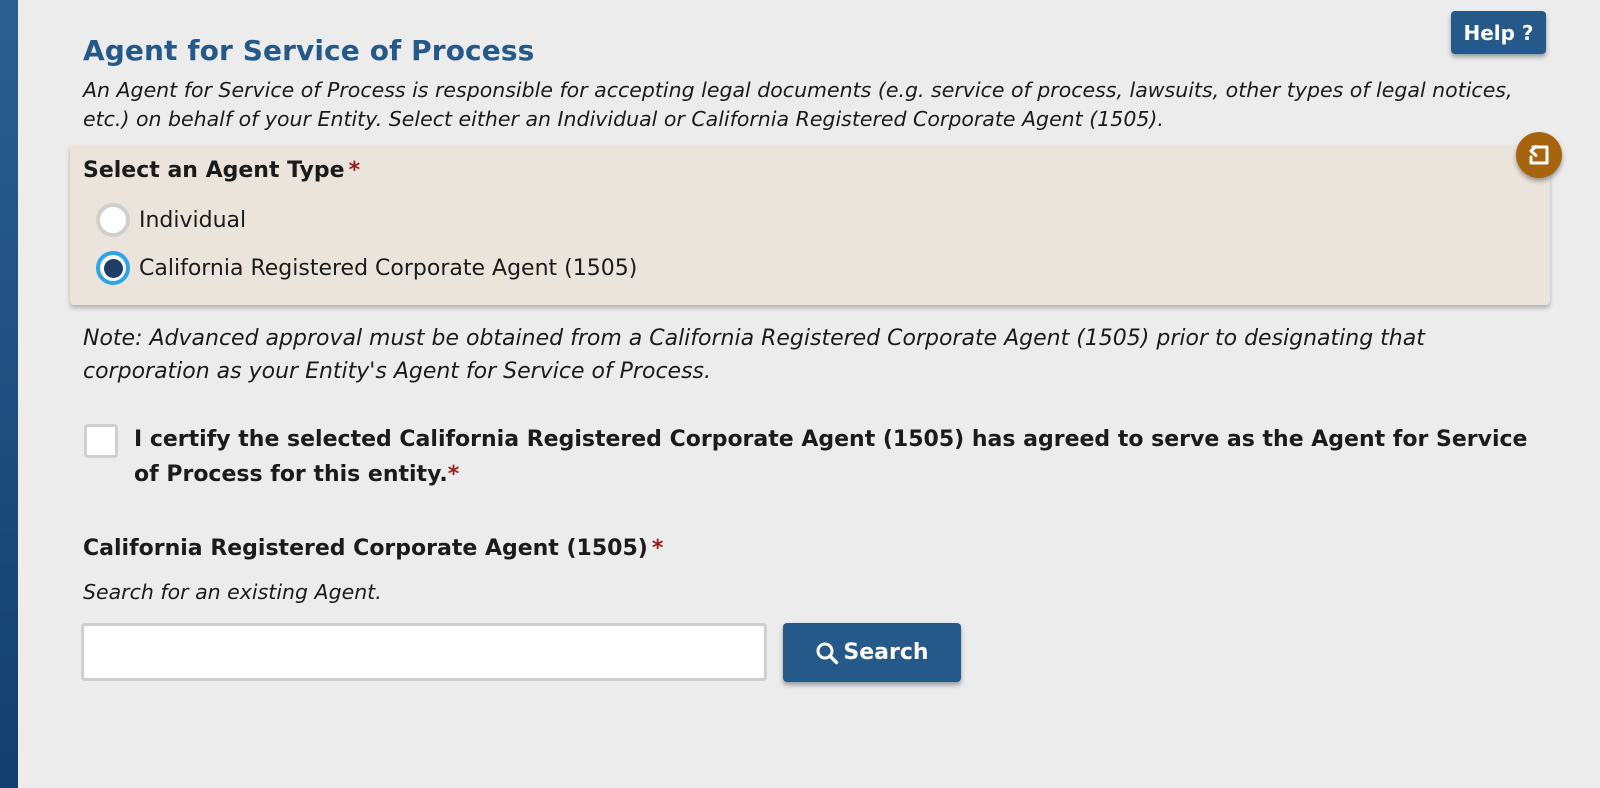 The height and width of the screenshot is (788, 1600). What do you see at coordinates (827, 653) in the screenshot?
I see `search-icon` at bounding box center [827, 653].